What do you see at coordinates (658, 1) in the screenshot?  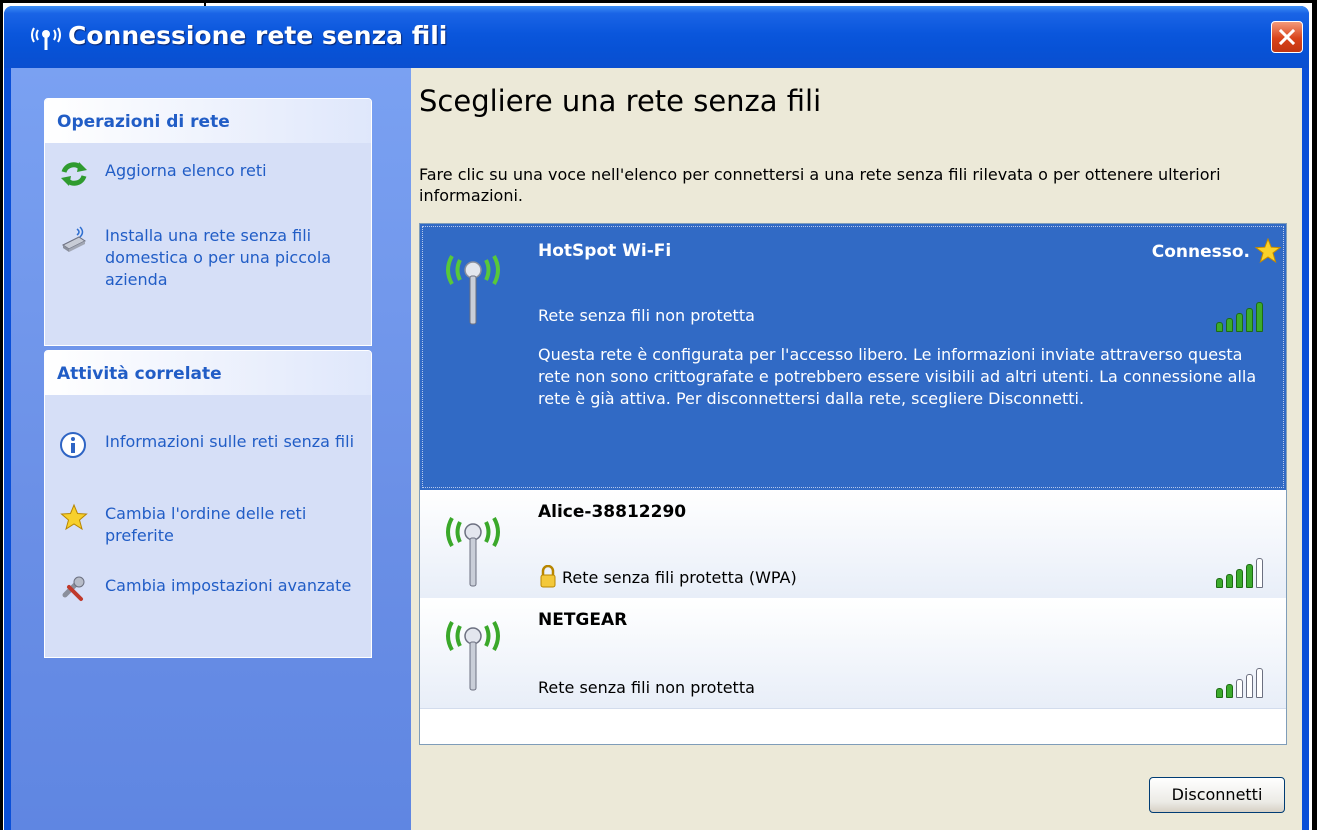 I see `screenshot-frame-top` at bounding box center [658, 1].